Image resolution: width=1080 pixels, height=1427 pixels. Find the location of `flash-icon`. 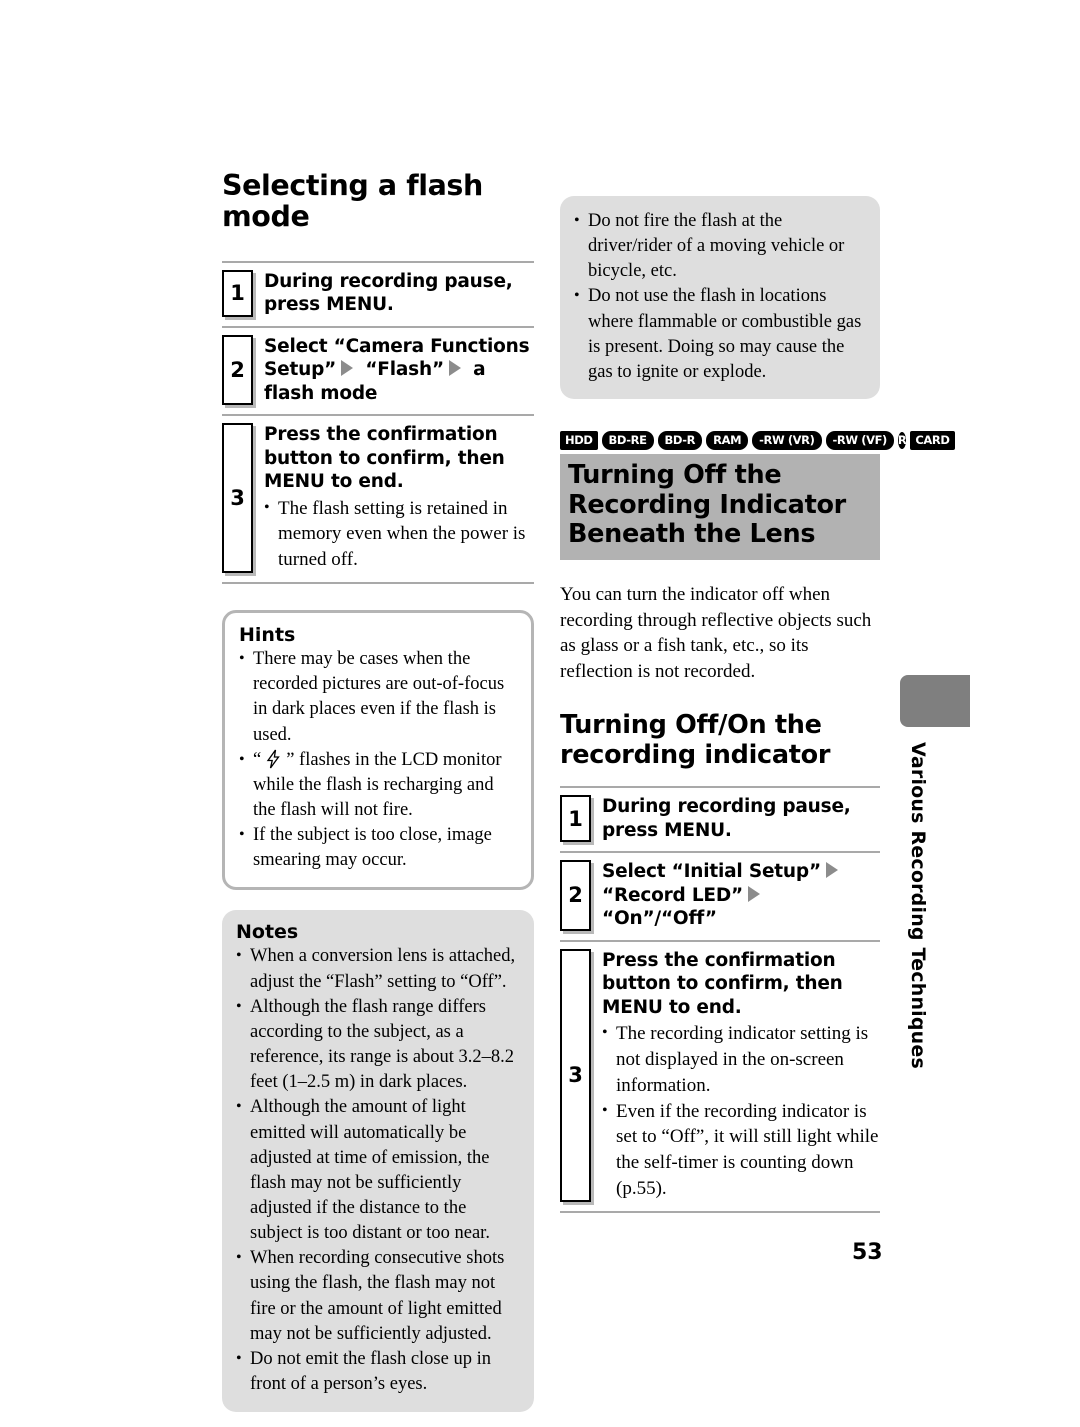

flash-icon is located at coordinates (273, 759).